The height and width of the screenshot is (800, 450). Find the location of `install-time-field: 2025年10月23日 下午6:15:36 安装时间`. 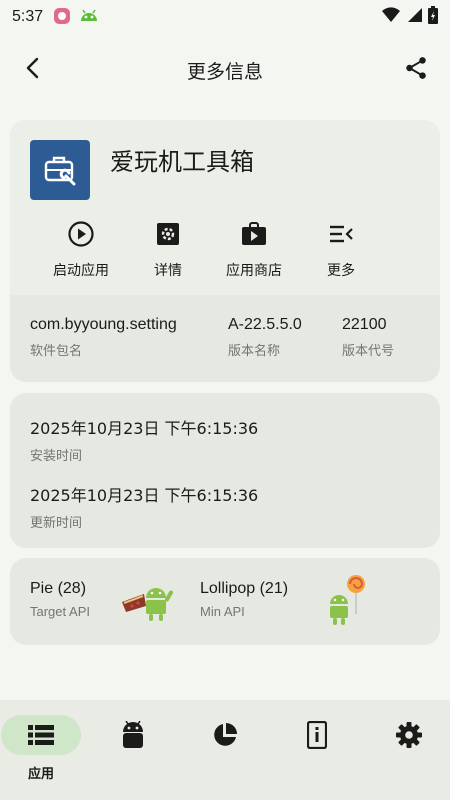

install-time-field: 2025年10月23日 下午6:15:36 安装时间 is located at coordinates (144, 439).